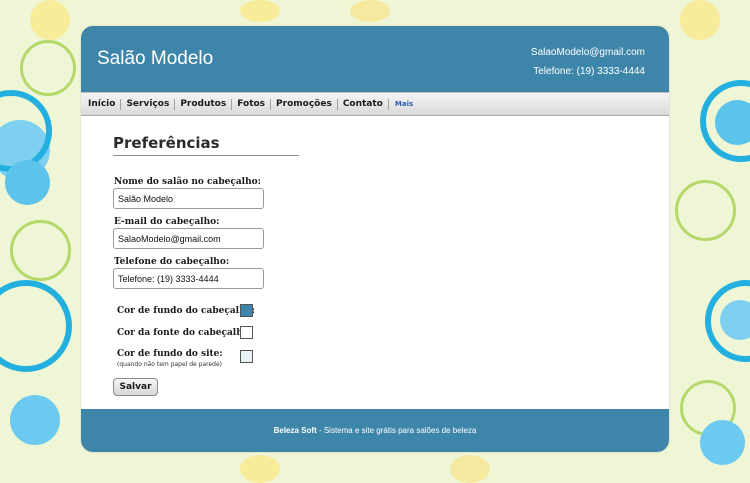  What do you see at coordinates (36, 326) in the screenshot?
I see `ring-decoration` at bounding box center [36, 326].